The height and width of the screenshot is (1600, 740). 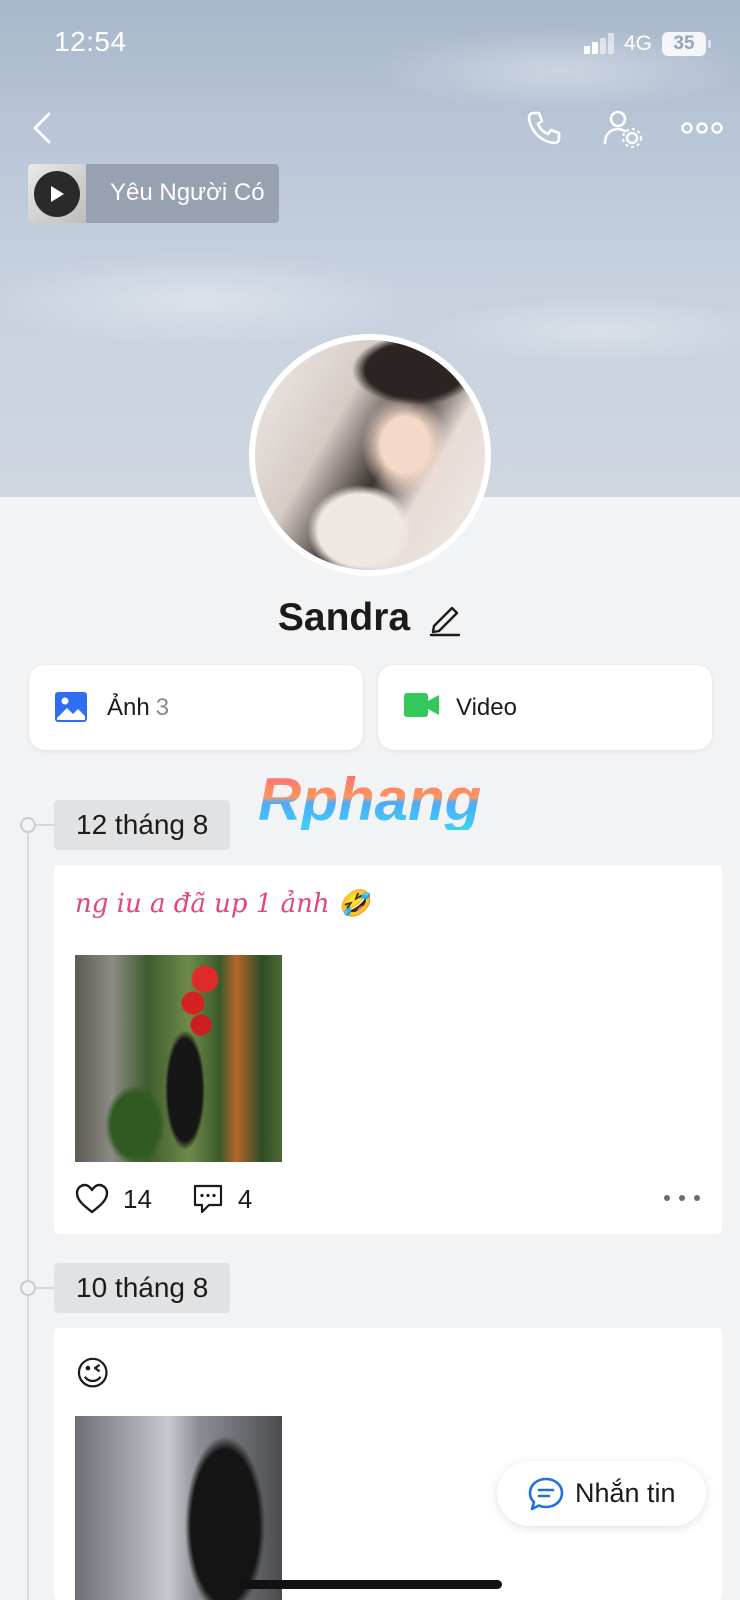 I want to click on play-icon, so click(x=57, y=193).